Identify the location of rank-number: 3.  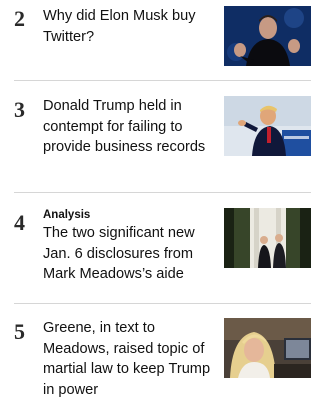
(19, 109).